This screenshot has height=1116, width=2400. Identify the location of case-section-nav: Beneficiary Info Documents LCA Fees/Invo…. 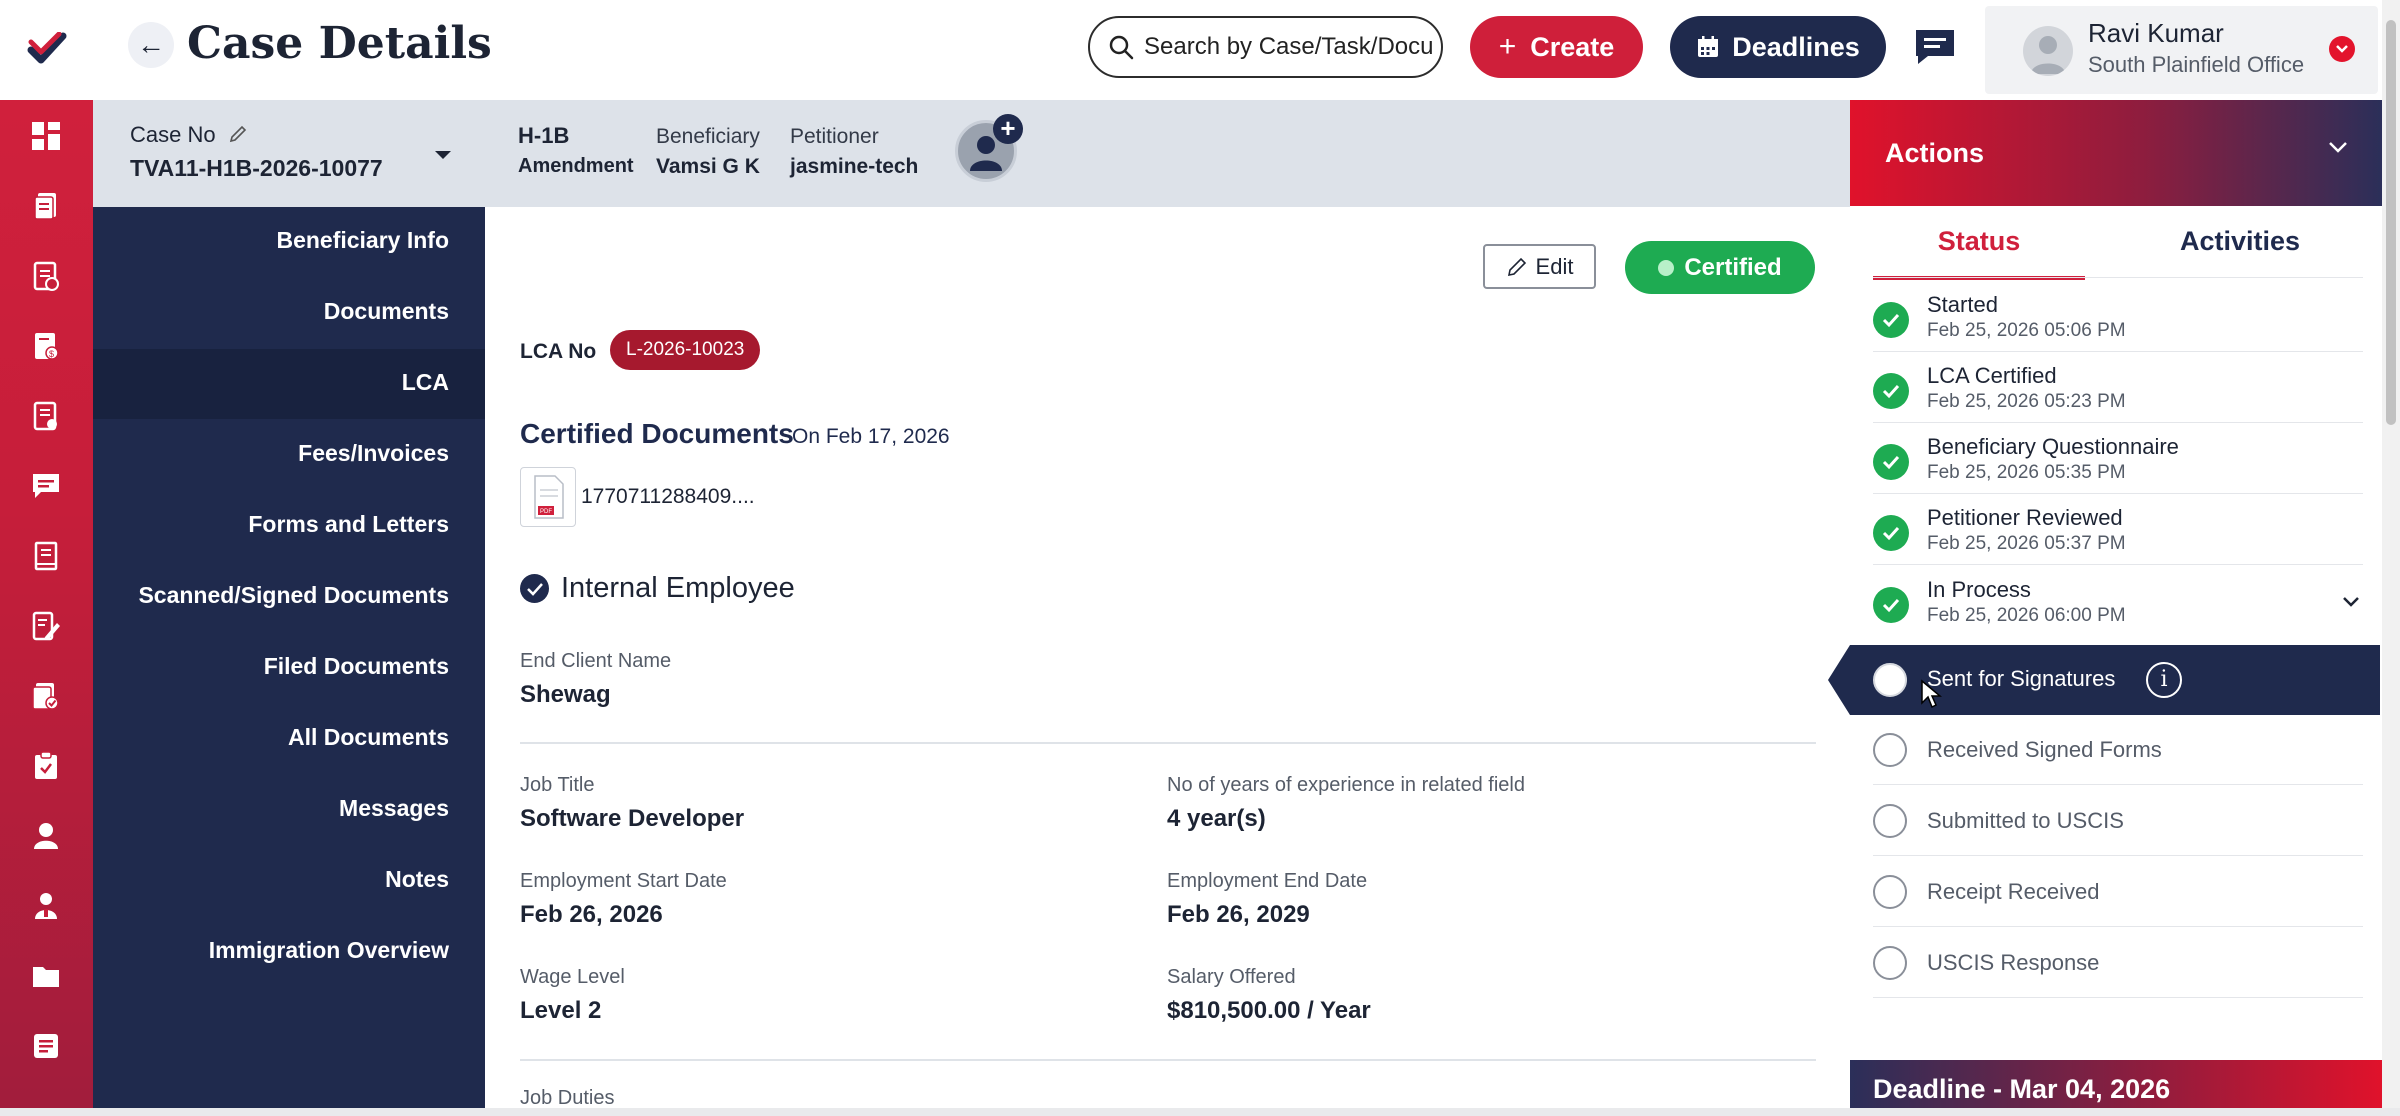
(289, 661).